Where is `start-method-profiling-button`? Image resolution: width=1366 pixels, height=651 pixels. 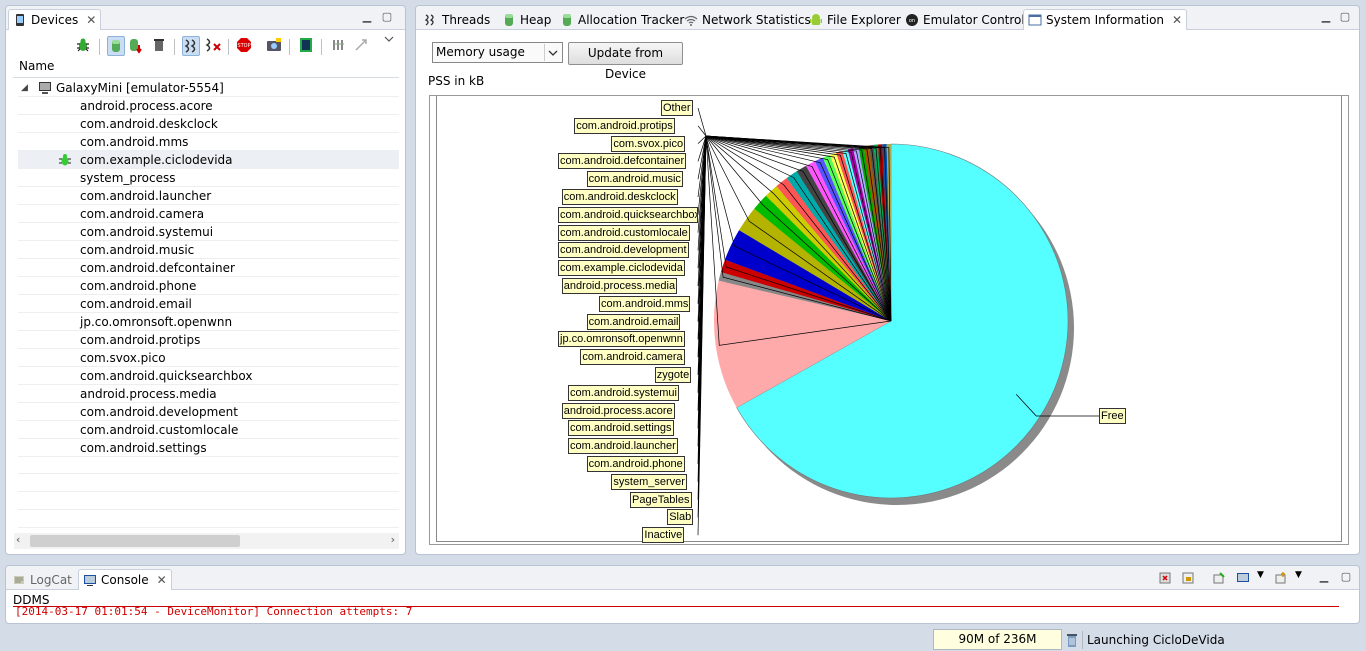
start-method-profiling-button is located at coordinates (213, 46).